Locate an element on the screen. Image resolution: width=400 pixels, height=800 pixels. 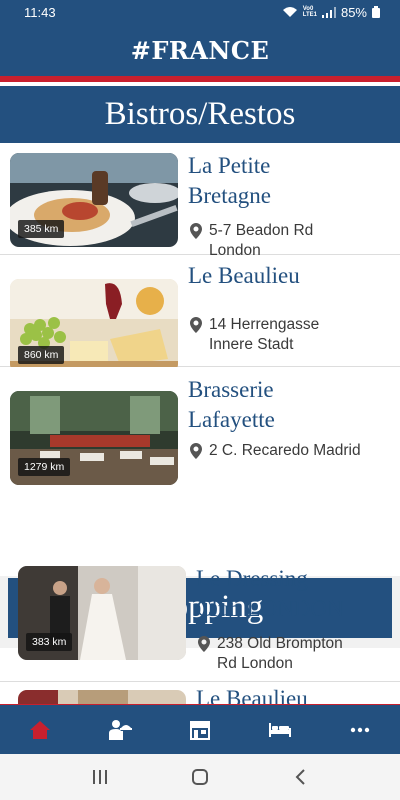
signal-icon is located at coordinates (328, 12).